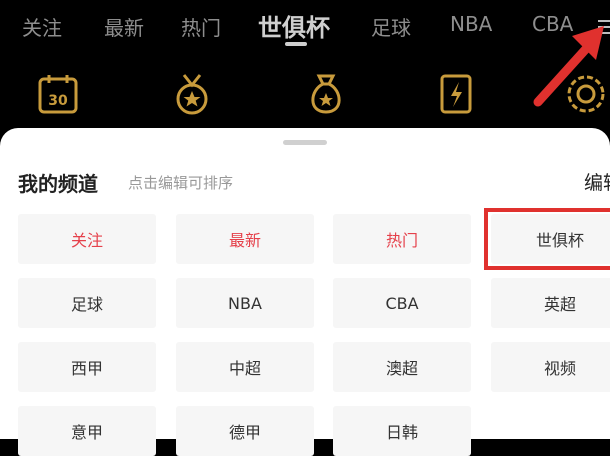 This screenshot has height=456, width=610. Describe the element at coordinates (471, 24) in the screenshot. I see `tab-nba: NBA` at that location.